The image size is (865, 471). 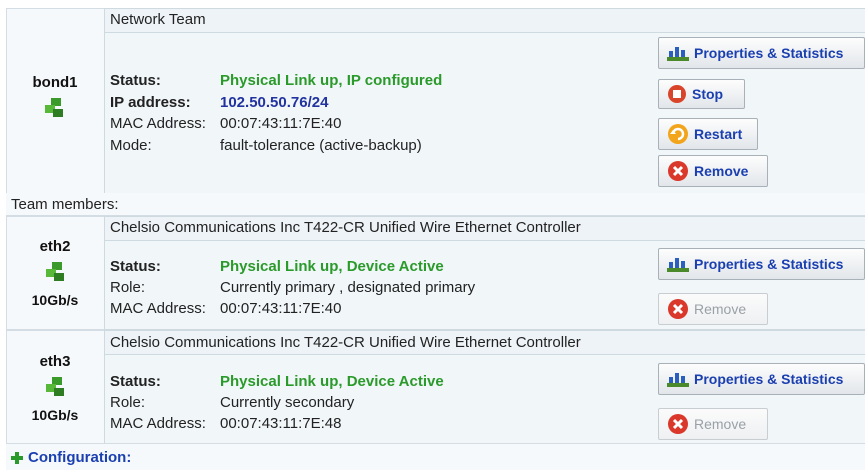 What do you see at coordinates (321, 145) in the screenshot?
I see `team-mode-value: fault-tolerance (active-backup)` at bounding box center [321, 145].